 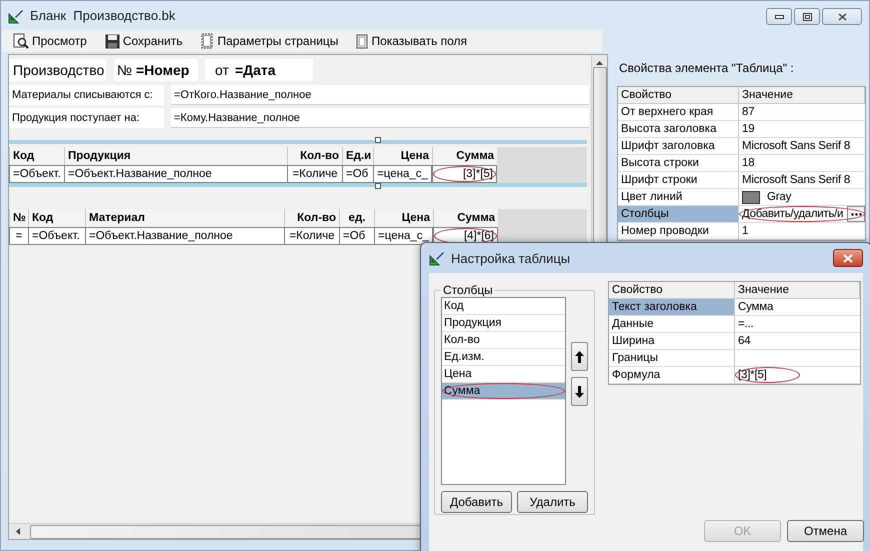 What do you see at coordinates (825, 531) in the screenshot?
I see `dialog-button: Отмена` at bounding box center [825, 531].